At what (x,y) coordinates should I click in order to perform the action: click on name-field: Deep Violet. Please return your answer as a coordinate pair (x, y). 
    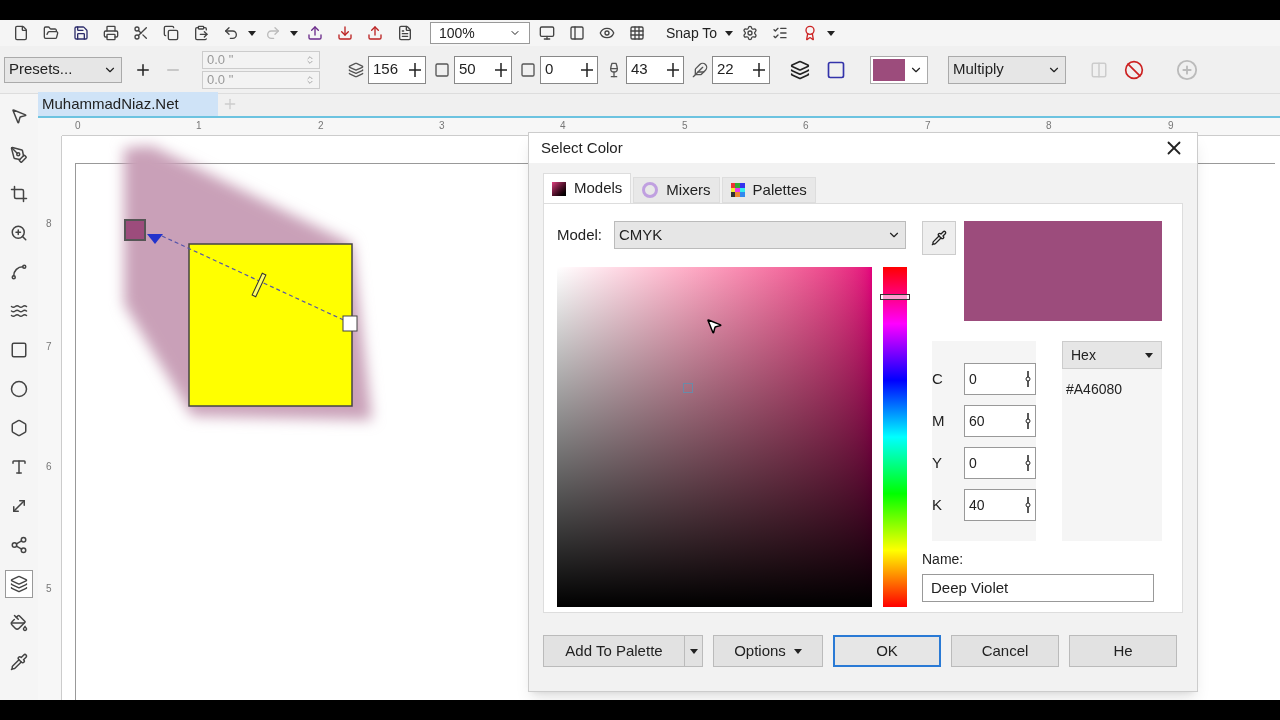
    Looking at the image, I should click on (1038, 588).